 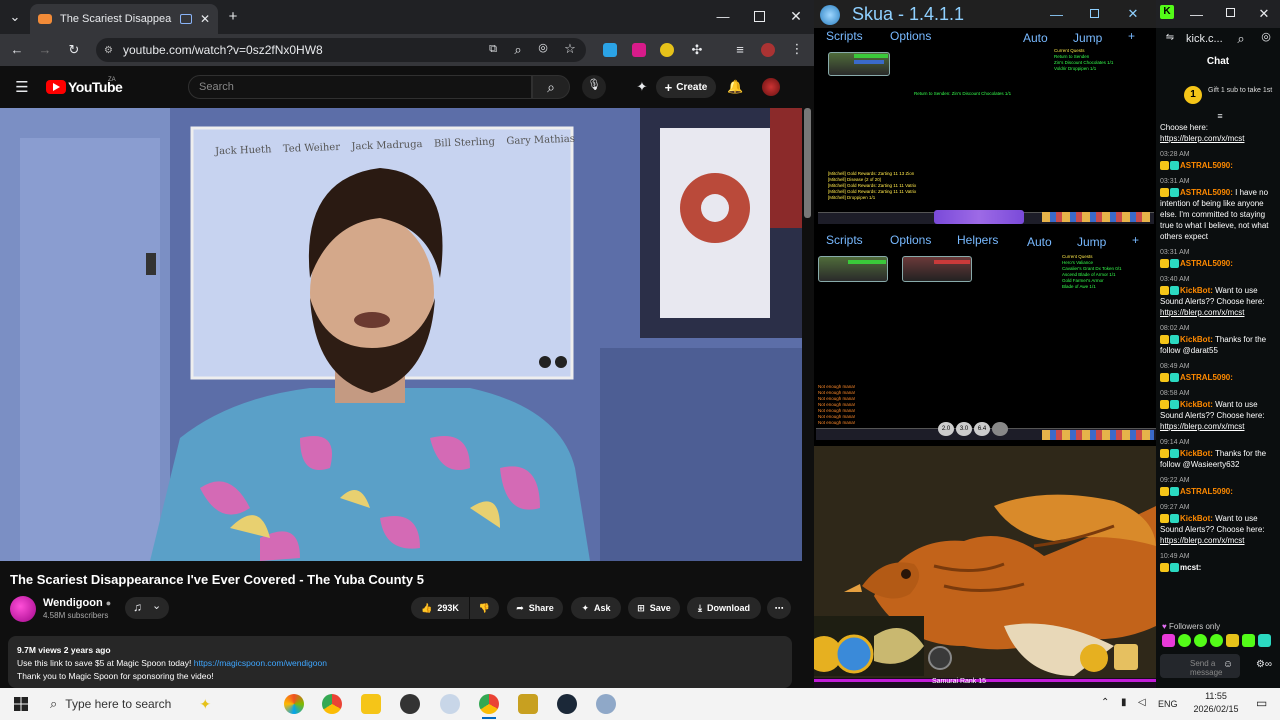 I want to click on skill-slot: 3.0, so click(x=964, y=429).